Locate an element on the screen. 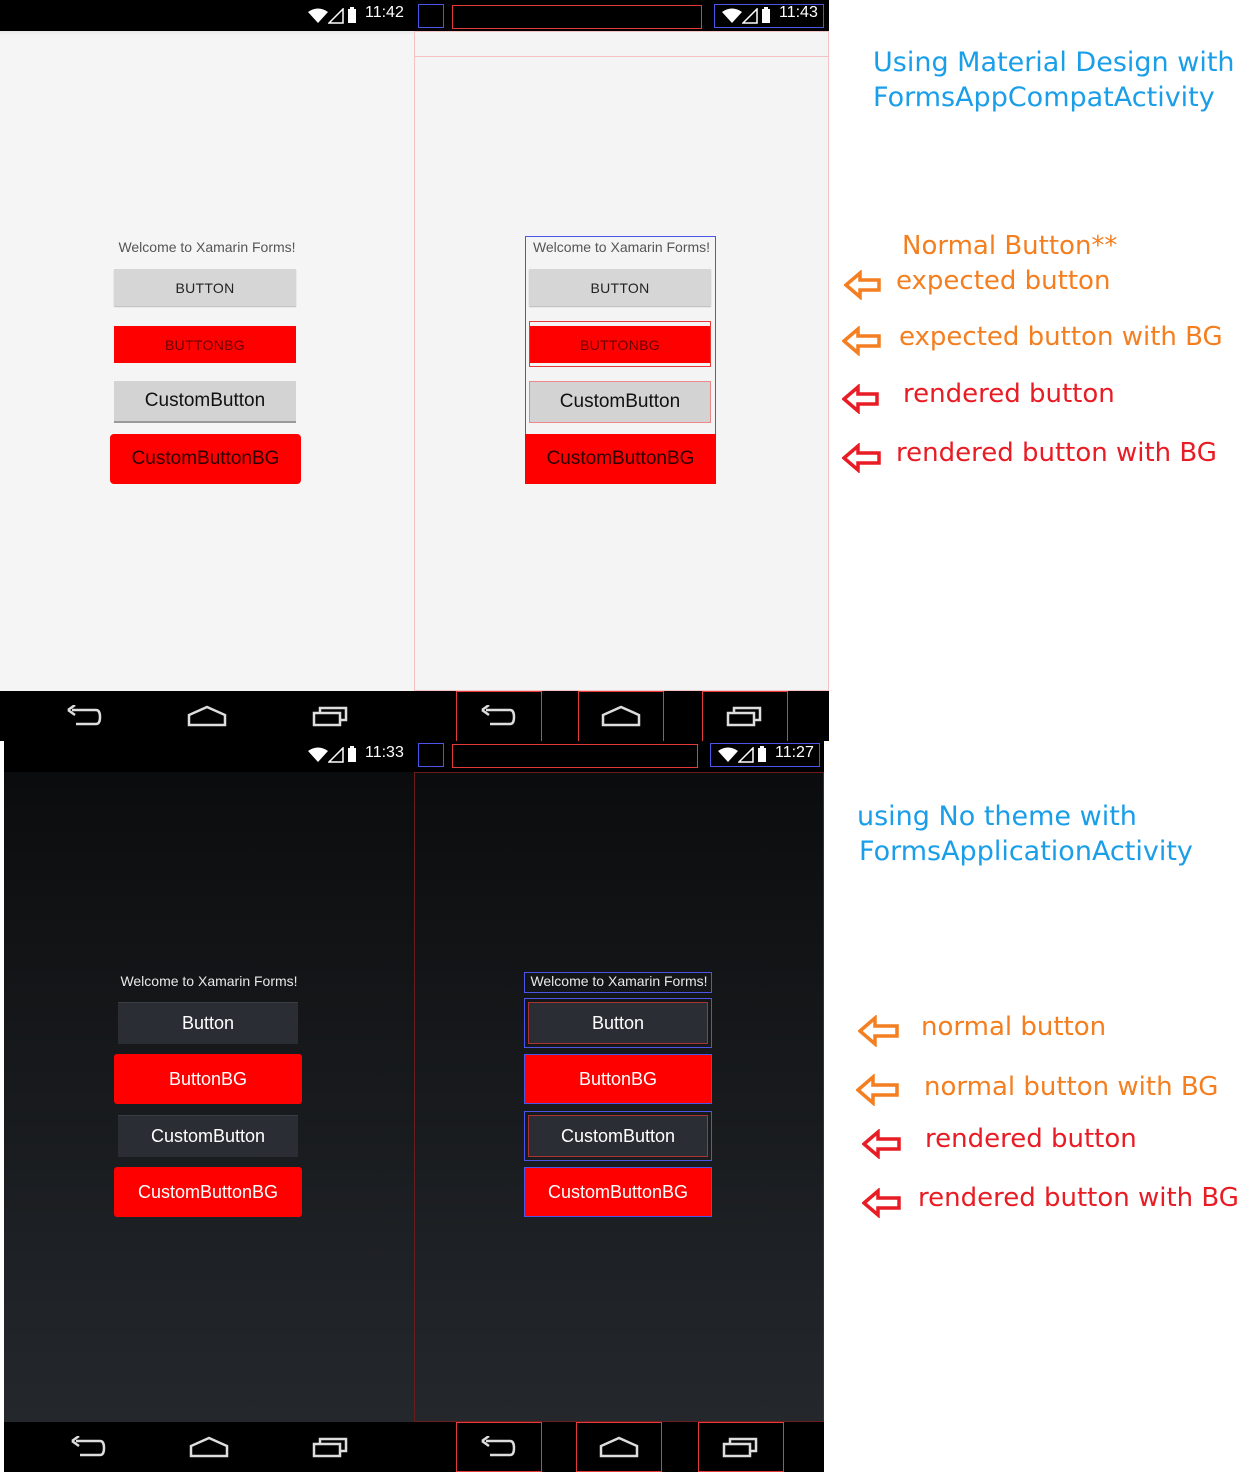 Image resolution: width=1254 pixels, height=1472 pixels. heading-material-line1: Using Material Design with is located at coordinates (1054, 62).